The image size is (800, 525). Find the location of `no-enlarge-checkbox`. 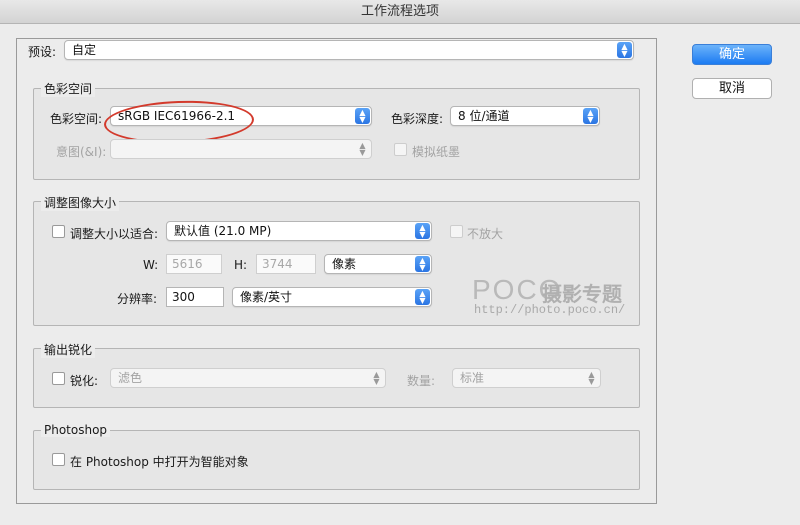

no-enlarge-checkbox is located at coordinates (456, 231).